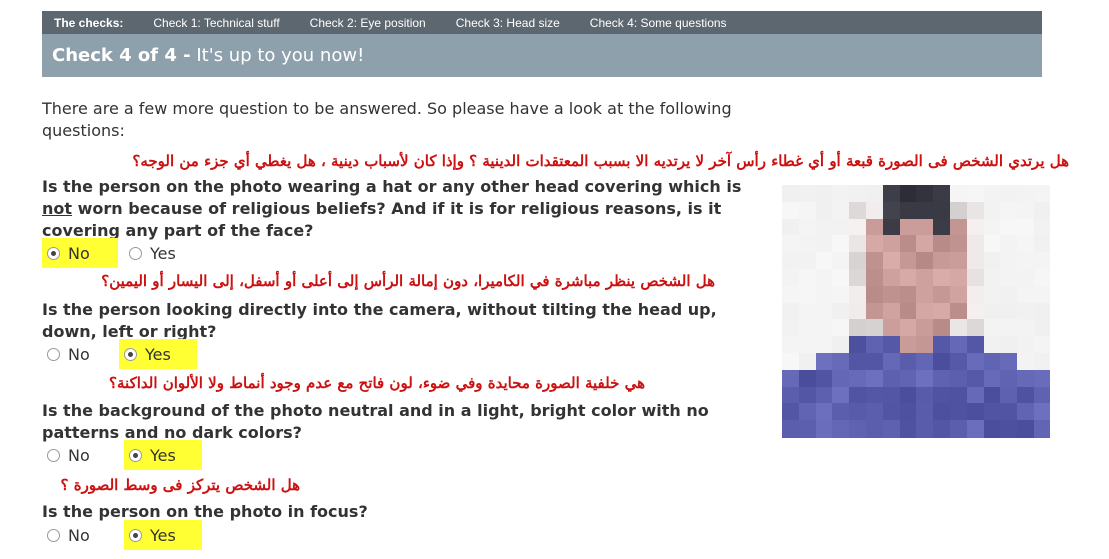  What do you see at coordinates (121, 55) in the screenshot?
I see `page-title-step: Check 4 of 4 -` at bounding box center [121, 55].